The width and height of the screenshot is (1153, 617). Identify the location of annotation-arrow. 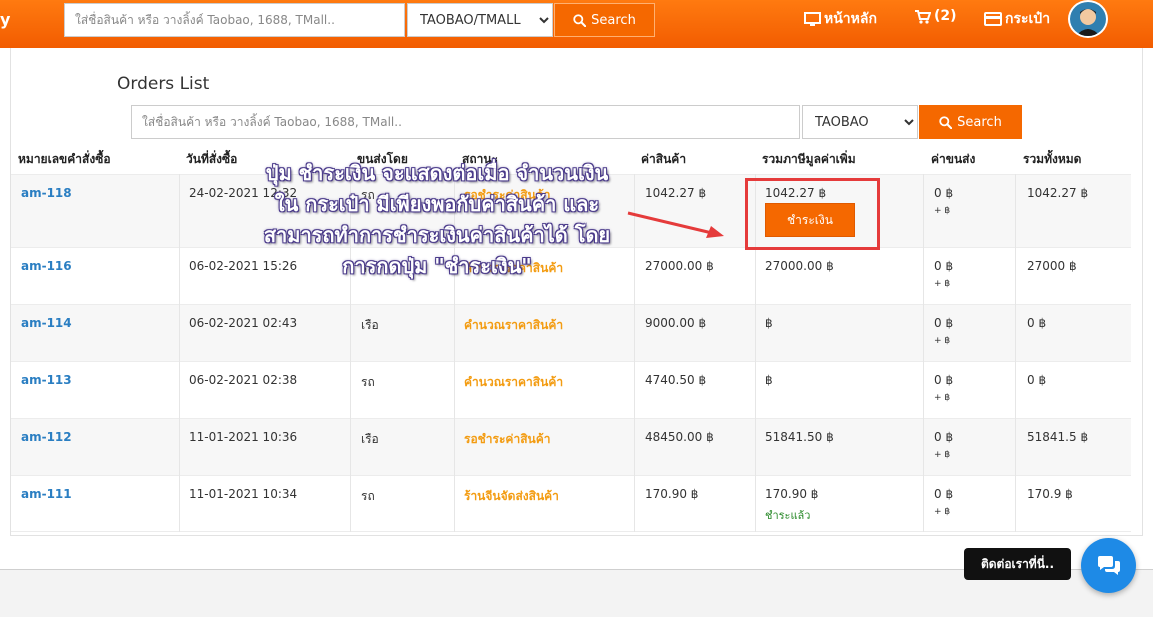
(675, 224).